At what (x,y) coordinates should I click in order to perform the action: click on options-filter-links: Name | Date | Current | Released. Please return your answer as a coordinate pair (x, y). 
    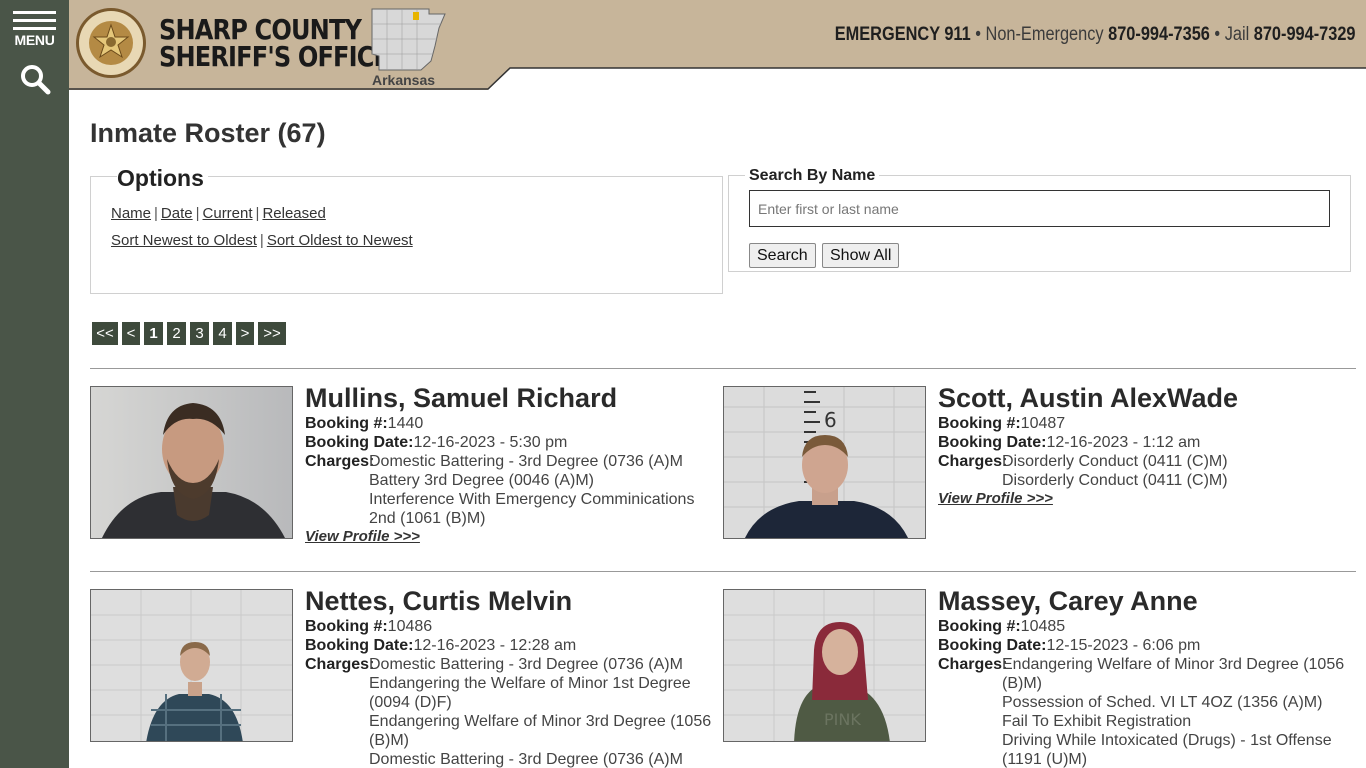
    Looking at the image, I should click on (218, 213).